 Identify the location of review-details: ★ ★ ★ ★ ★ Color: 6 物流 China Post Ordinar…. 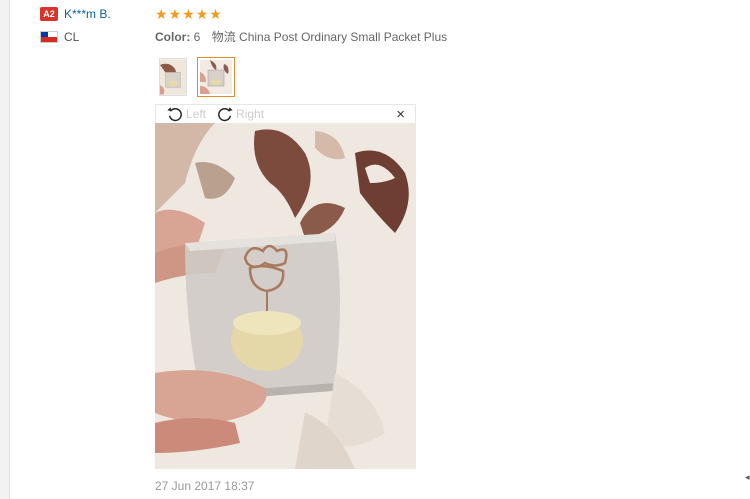
(301, 25).